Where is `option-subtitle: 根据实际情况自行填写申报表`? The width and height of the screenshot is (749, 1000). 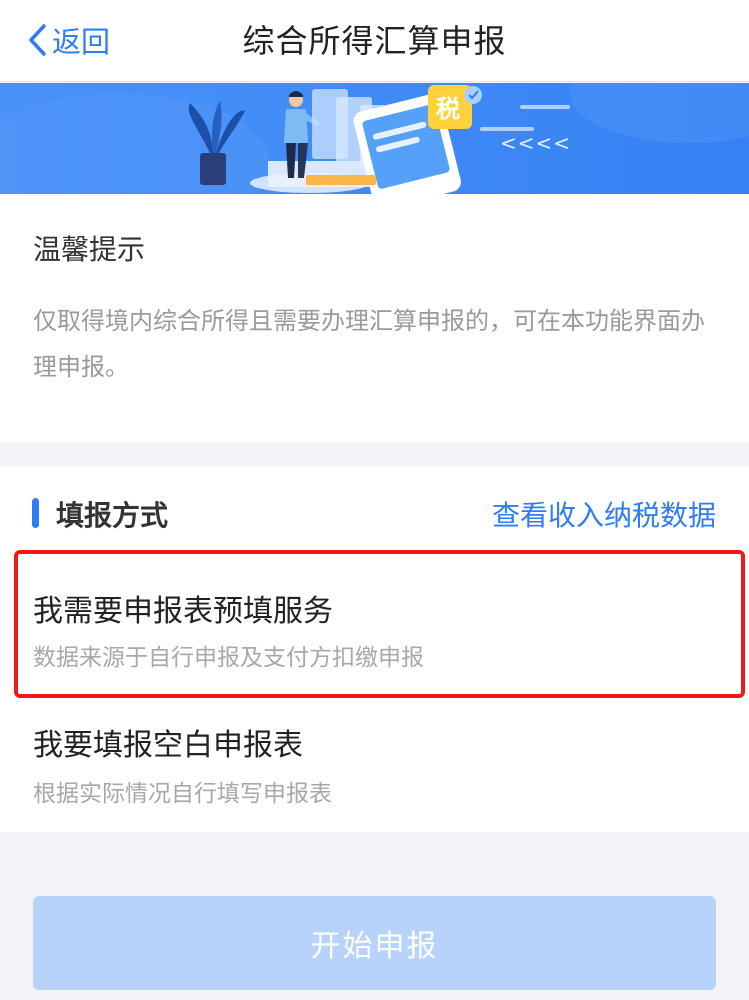
option-subtitle: 根据实际情况自行填写申报表 is located at coordinates (182, 794).